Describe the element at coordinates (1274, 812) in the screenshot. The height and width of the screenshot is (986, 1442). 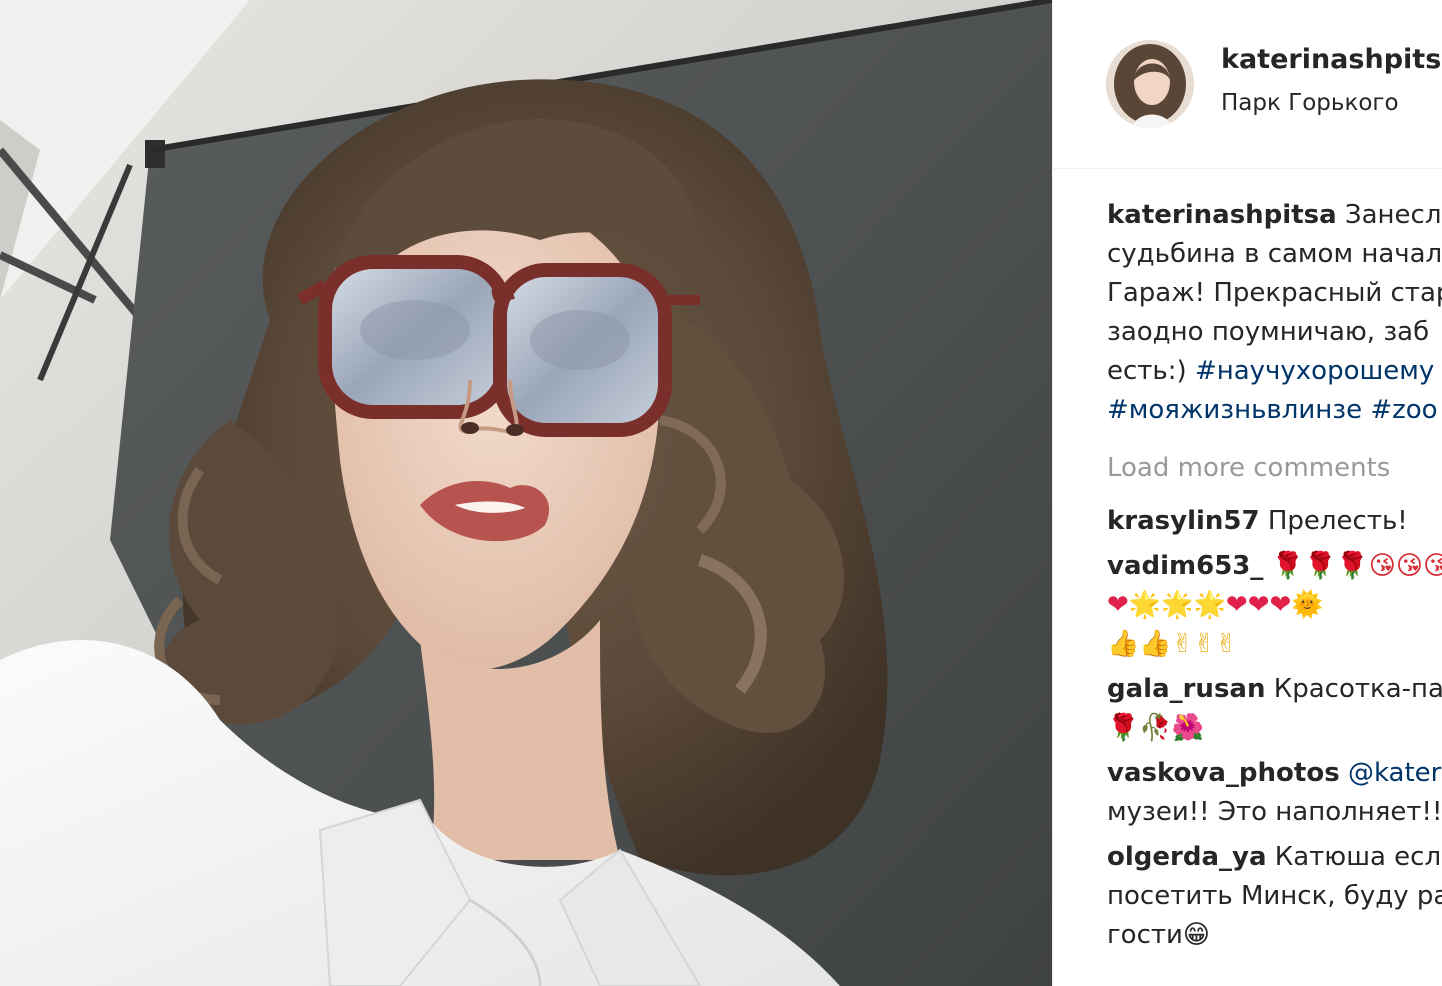
I see `comment-text: музеи!! Это наполняет!!` at that location.